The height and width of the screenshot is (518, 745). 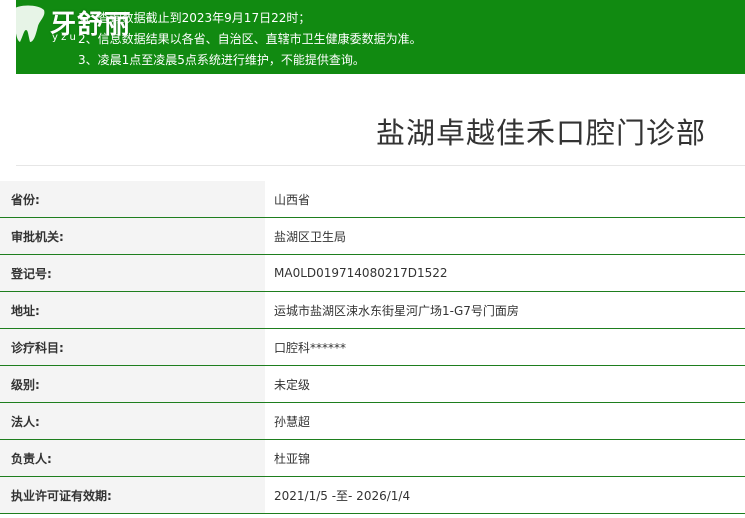 What do you see at coordinates (132, 310) in the screenshot?
I see `detail-label: 地址:` at bounding box center [132, 310].